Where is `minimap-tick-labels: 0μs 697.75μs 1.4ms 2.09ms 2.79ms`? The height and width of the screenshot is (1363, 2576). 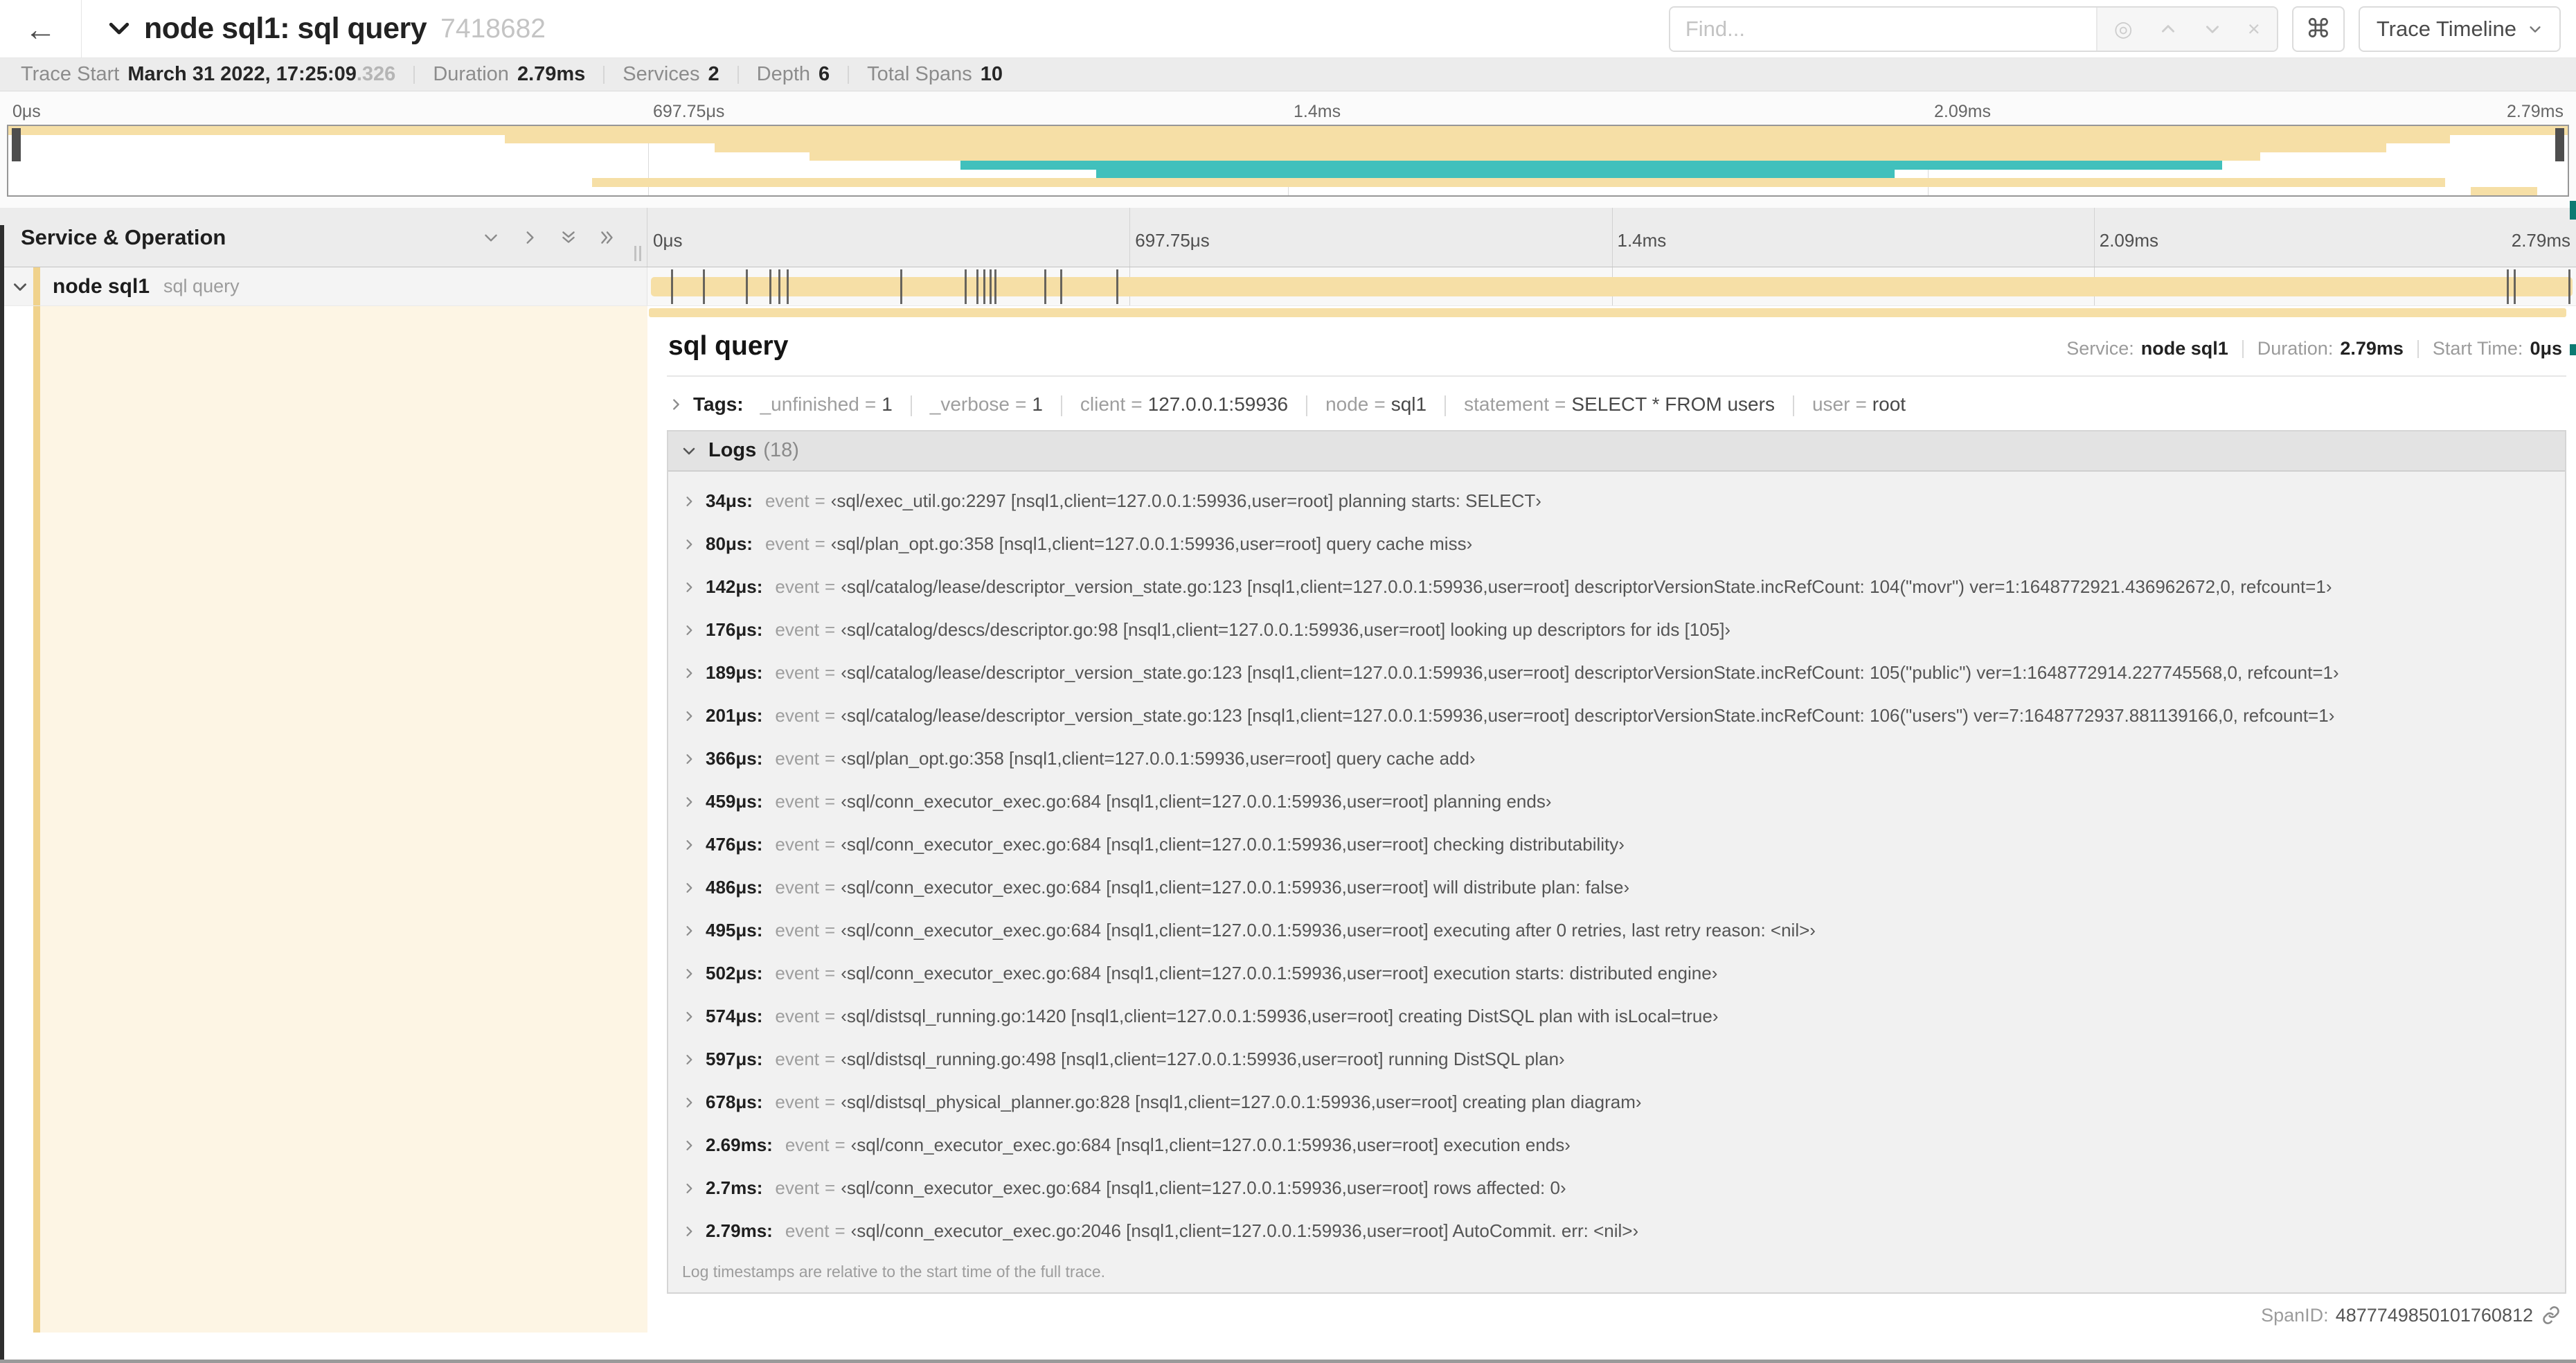 minimap-tick-labels: 0μs 697.75μs 1.4ms 2.09ms 2.79ms is located at coordinates (1288, 111).